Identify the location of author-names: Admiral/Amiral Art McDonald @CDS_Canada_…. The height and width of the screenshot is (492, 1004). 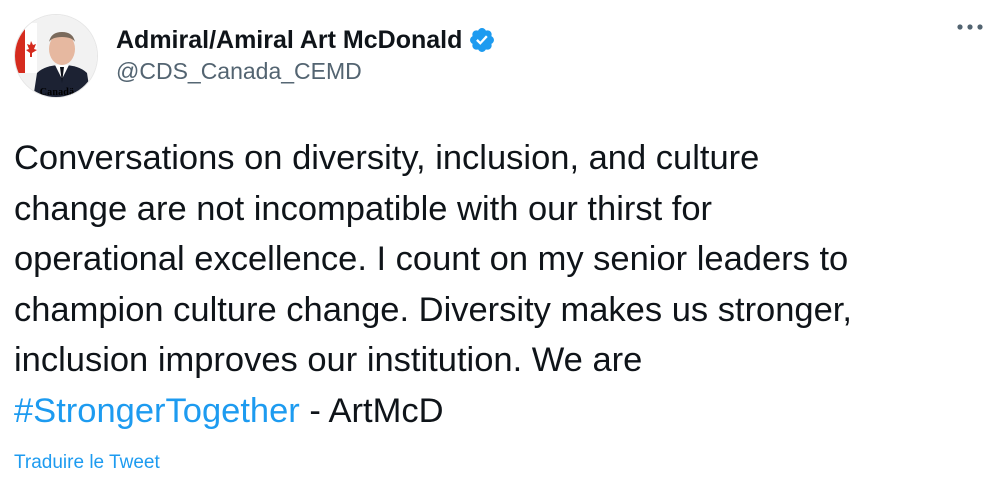
(306, 54).